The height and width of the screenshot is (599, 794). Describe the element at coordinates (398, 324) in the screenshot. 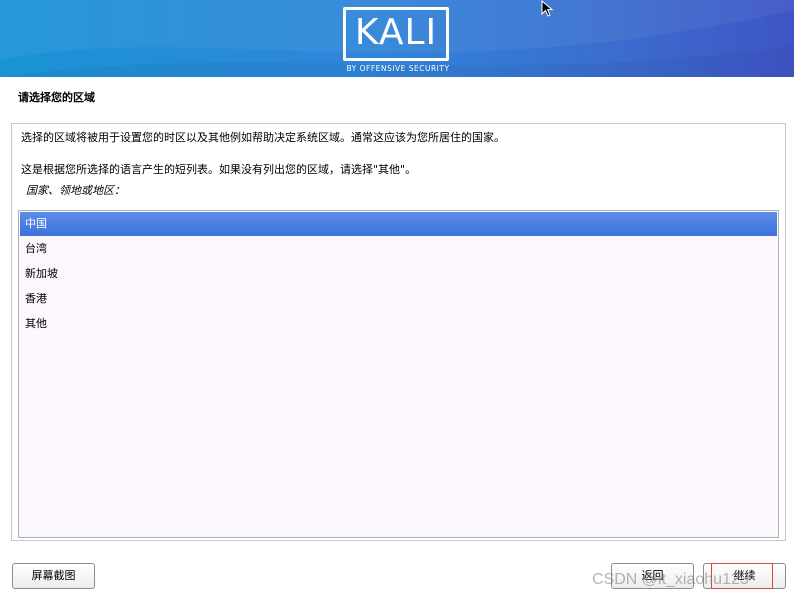

I see `list-item-other: 其他` at that location.